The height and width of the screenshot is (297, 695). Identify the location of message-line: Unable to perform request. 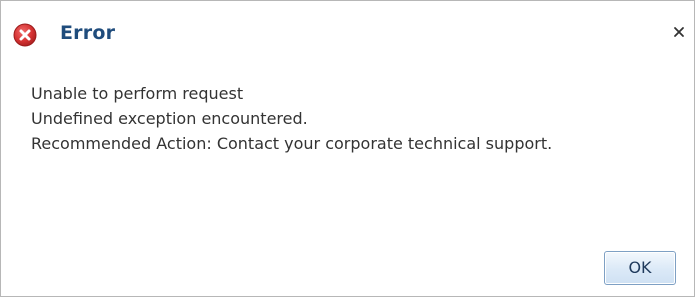
(137, 93).